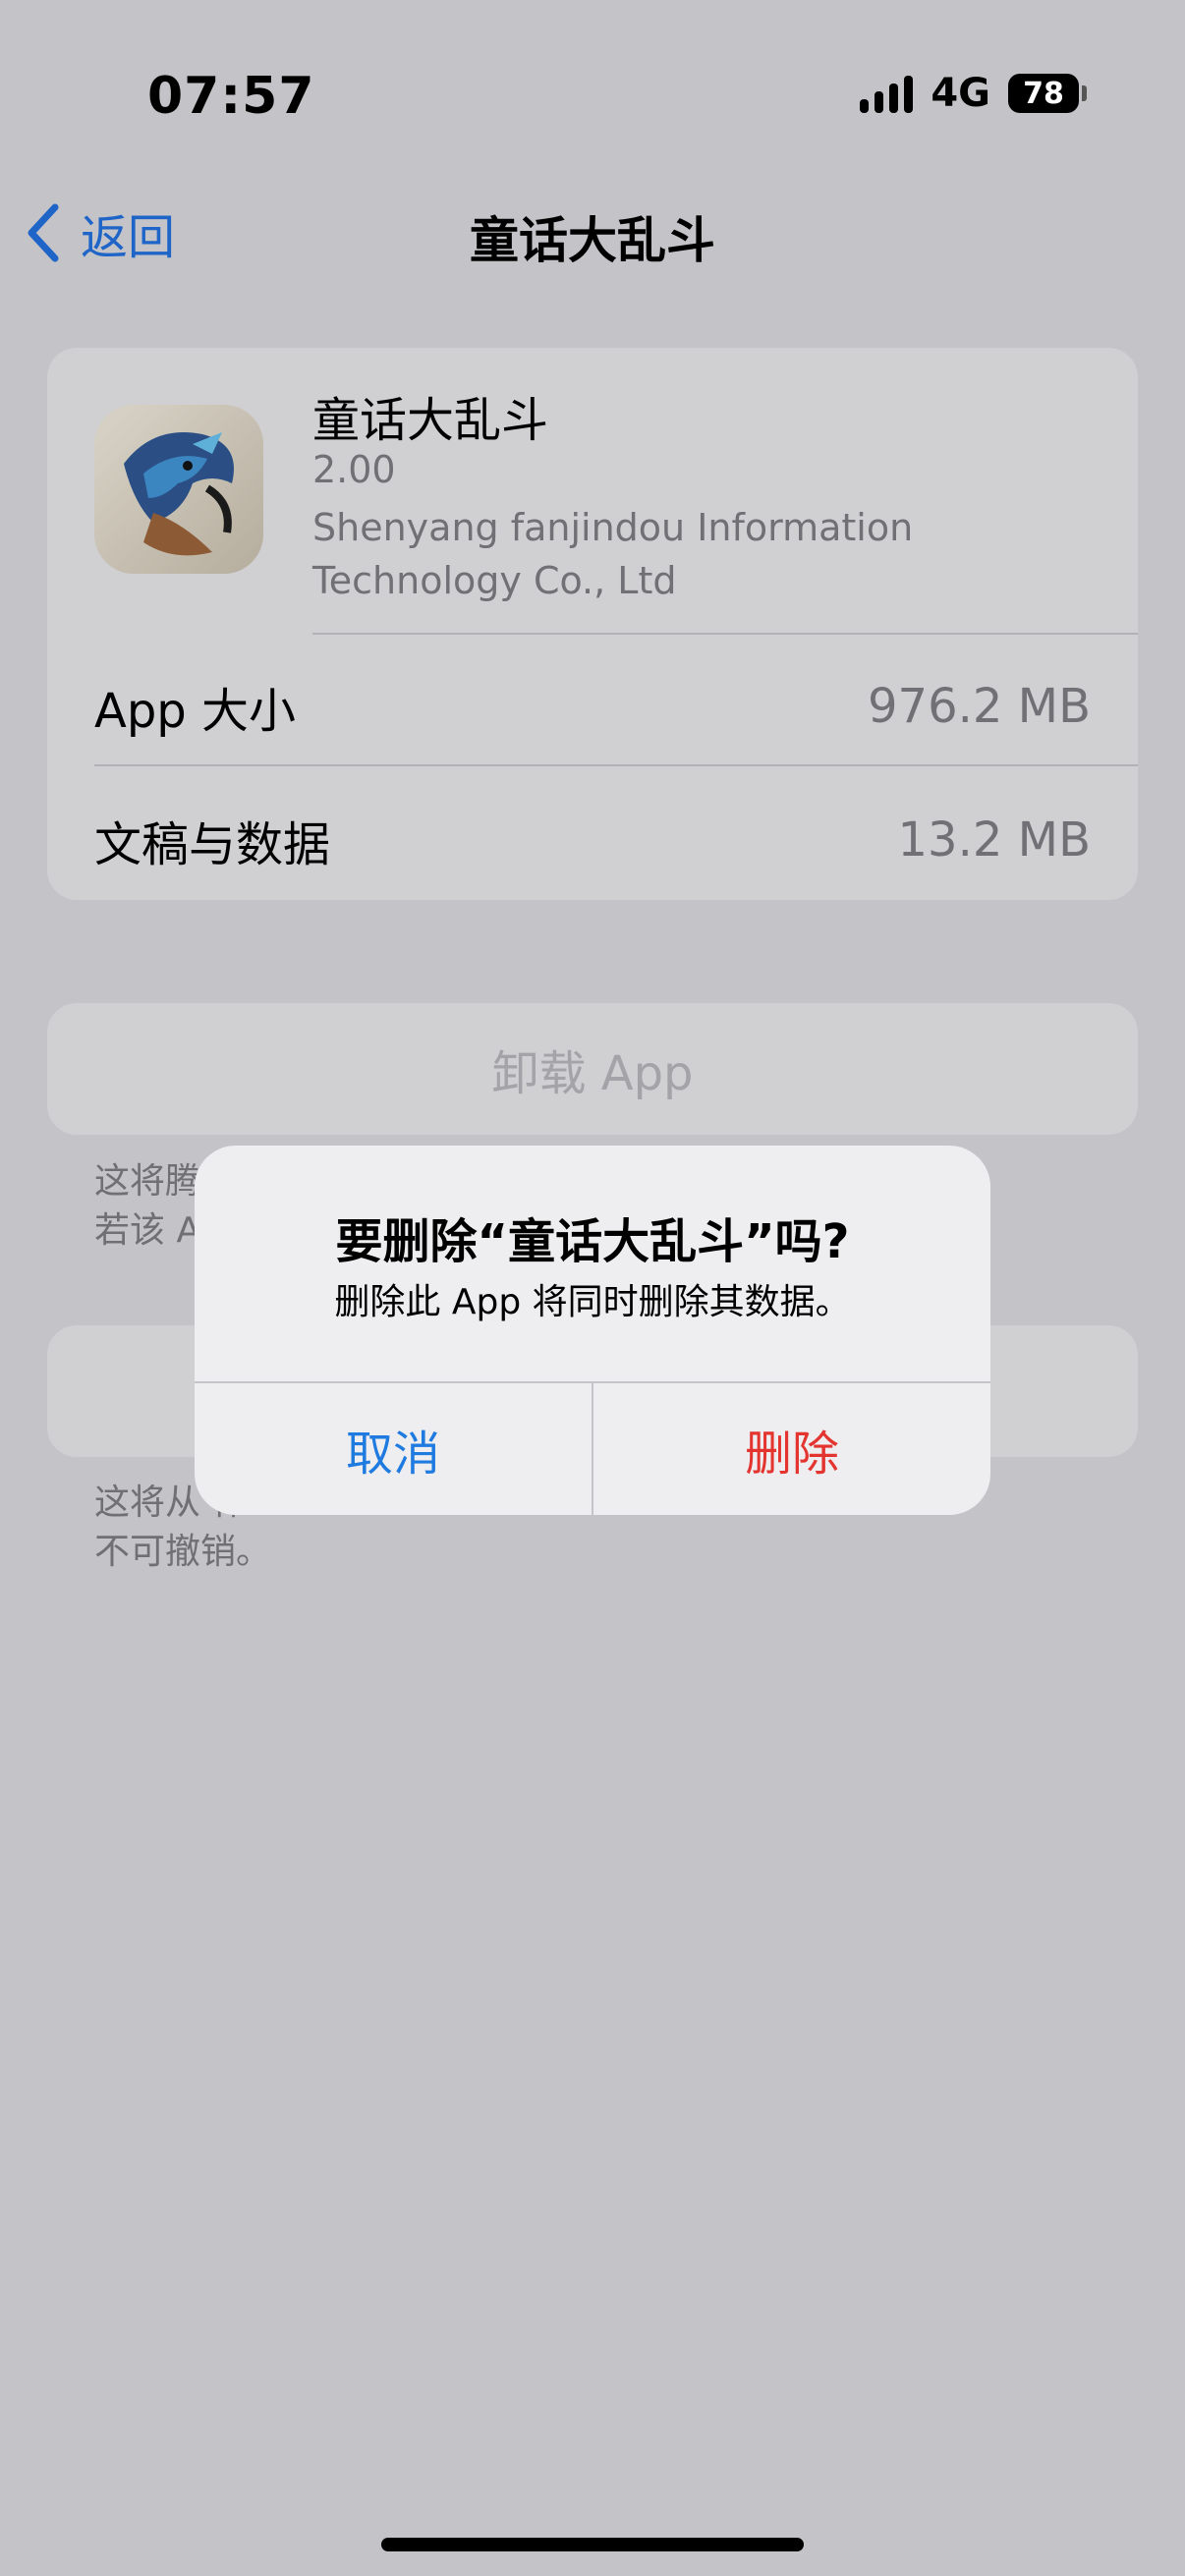 This screenshot has height=2576, width=1185. What do you see at coordinates (354, 469) in the screenshot?
I see `app-version: 2.00` at bounding box center [354, 469].